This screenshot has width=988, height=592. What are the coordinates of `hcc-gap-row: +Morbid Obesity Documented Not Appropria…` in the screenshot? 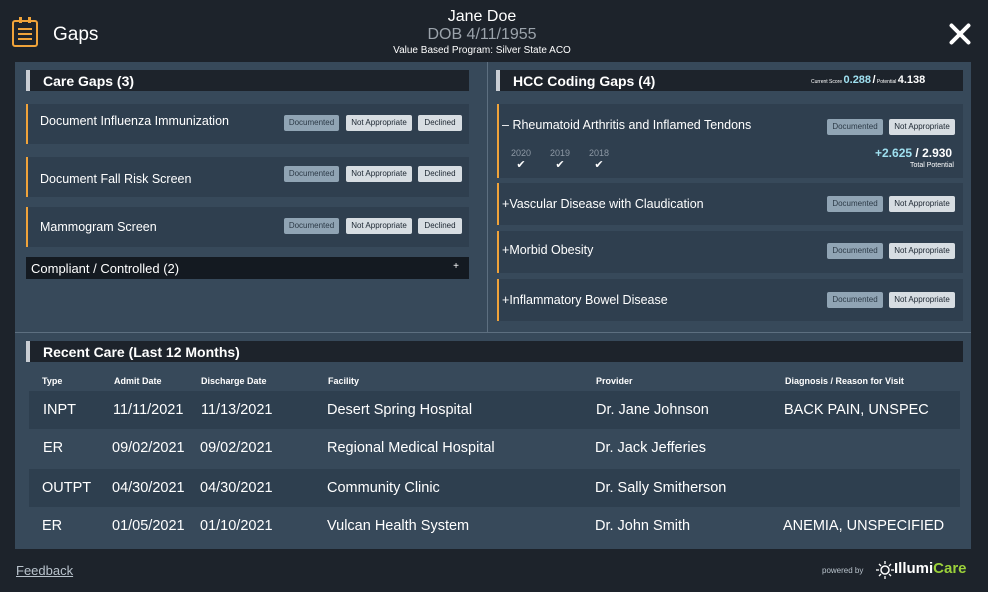 It's located at (730, 252).